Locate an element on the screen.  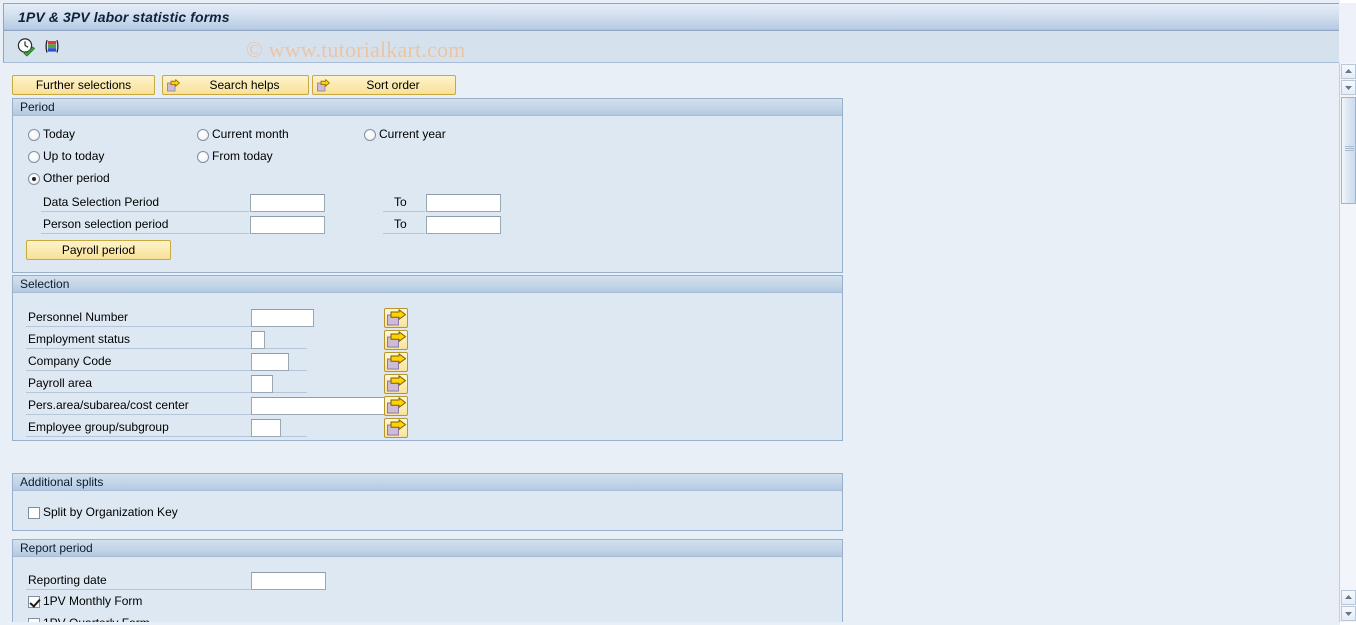
payroll-area-input is located at coordinates (262, 384).